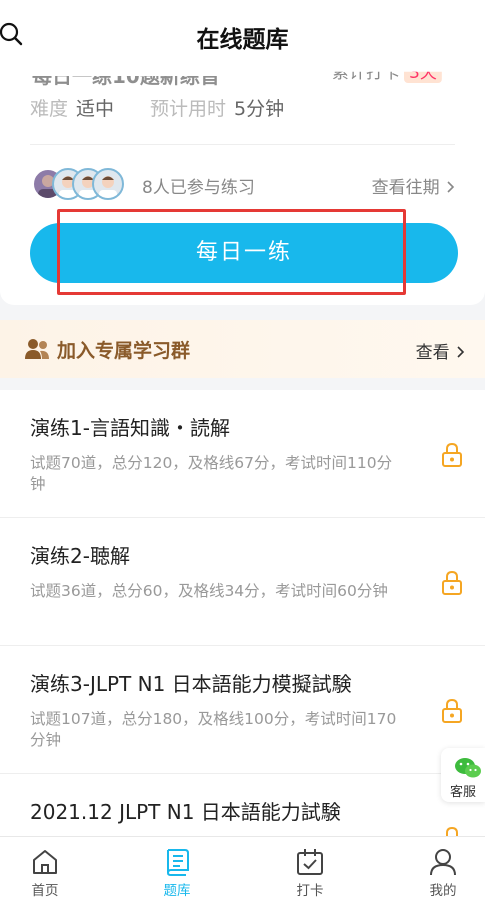 Image resolution: width=485 pixels, height=903 pixels. Describe the element at coordinates (242, 869) in the screenshot. I see `bottom-tab-bar: 首页 题库 打卡 我的` at that location.